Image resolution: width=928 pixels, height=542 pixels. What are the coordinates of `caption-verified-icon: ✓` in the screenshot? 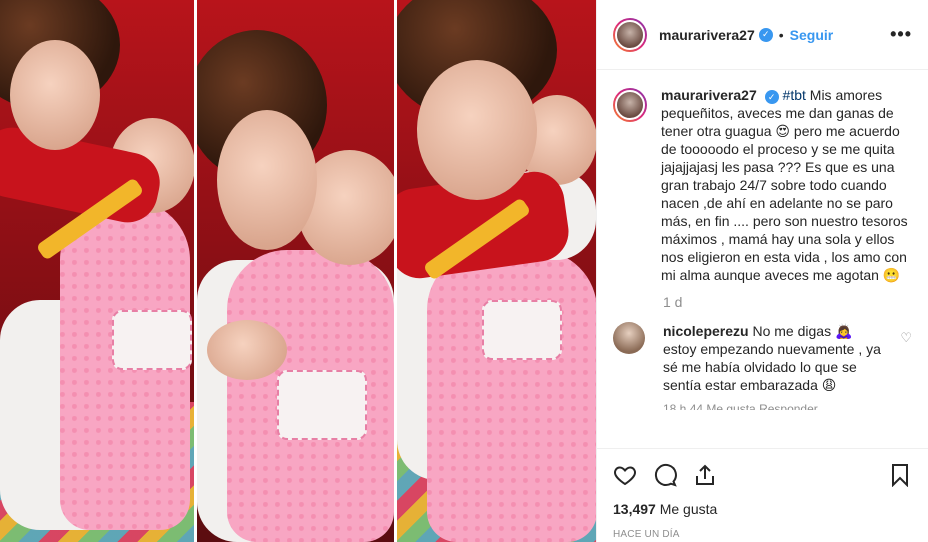 It's located at (771, 97).